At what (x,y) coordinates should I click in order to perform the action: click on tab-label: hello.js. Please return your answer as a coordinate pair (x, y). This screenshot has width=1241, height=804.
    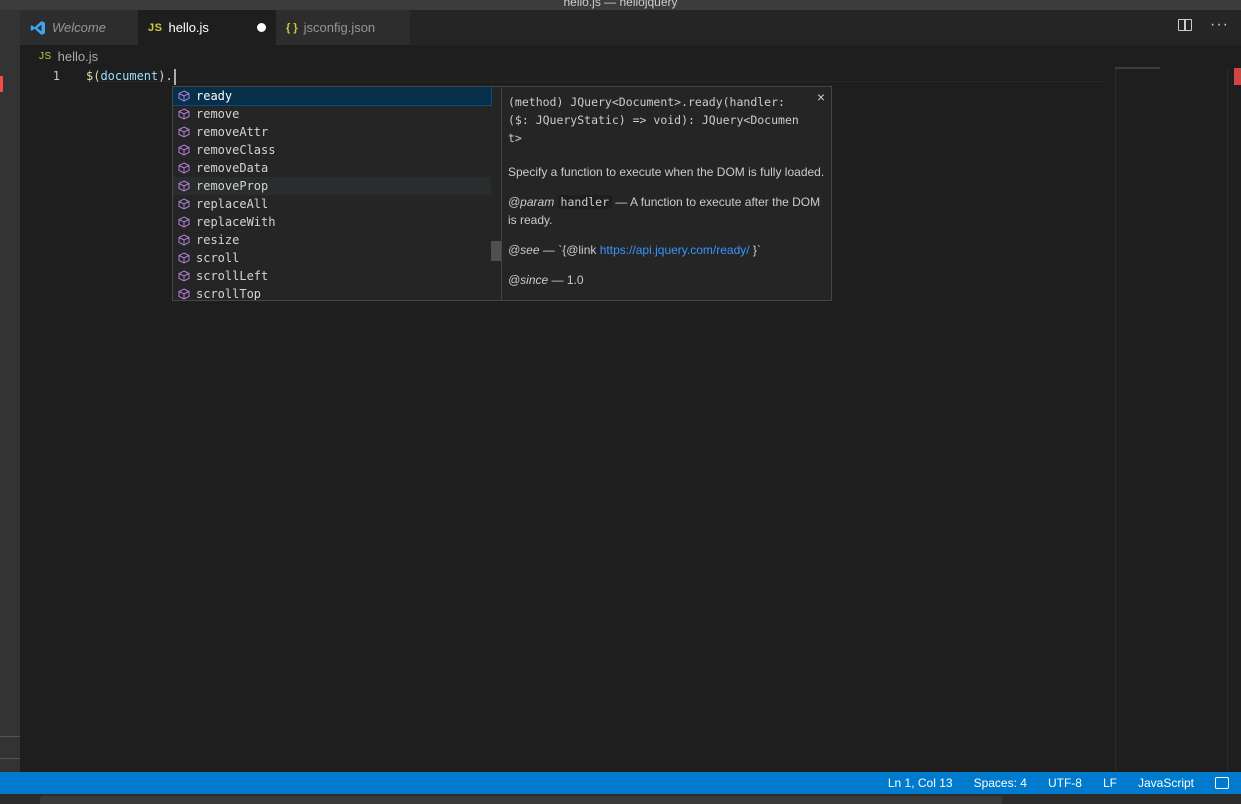
    Looking at the image, I should click on (188, 27).